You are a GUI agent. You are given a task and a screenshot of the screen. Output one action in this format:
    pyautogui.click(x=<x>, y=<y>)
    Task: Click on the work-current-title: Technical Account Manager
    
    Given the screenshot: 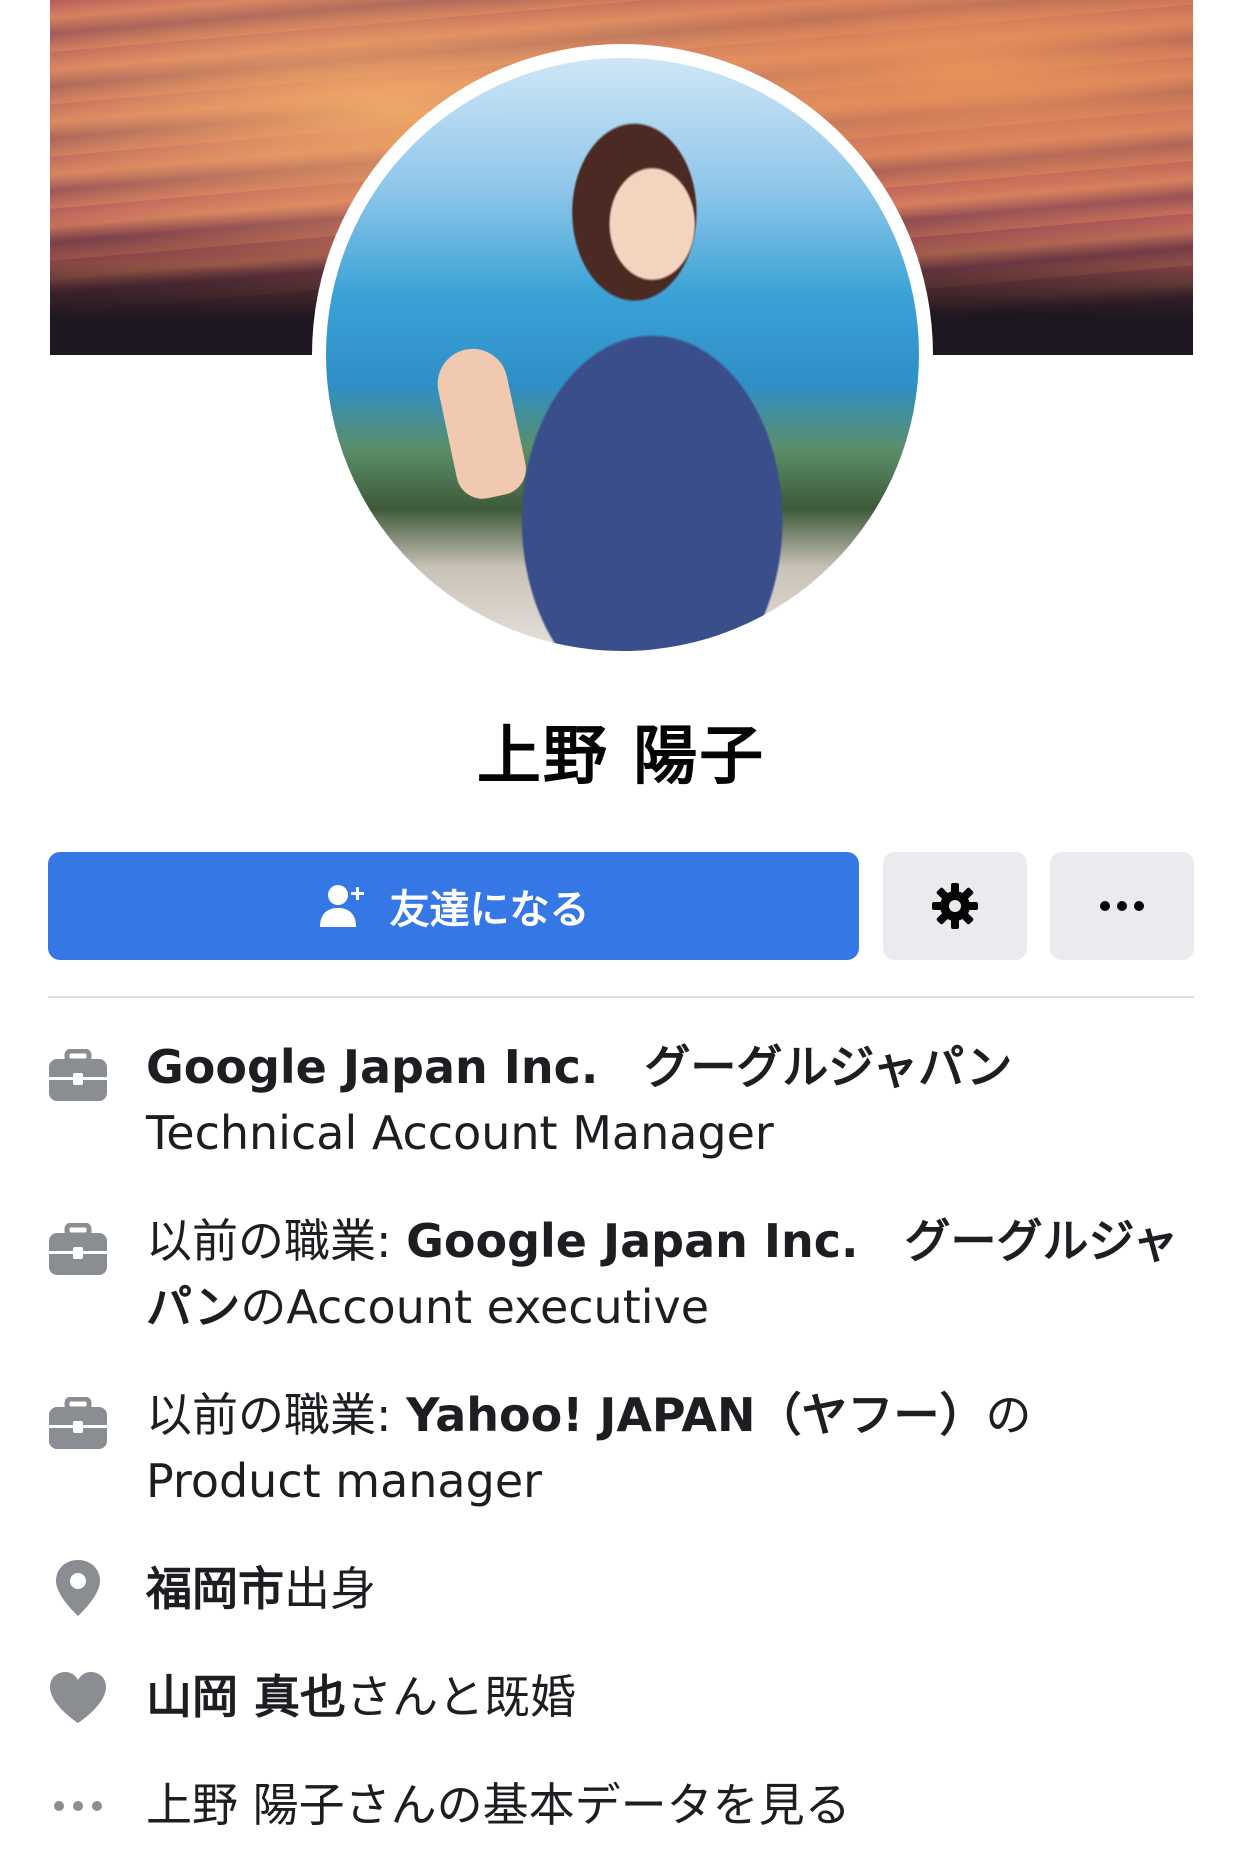 What is the action you would take?
    pyautogui.click(x=460, y=1133)
    